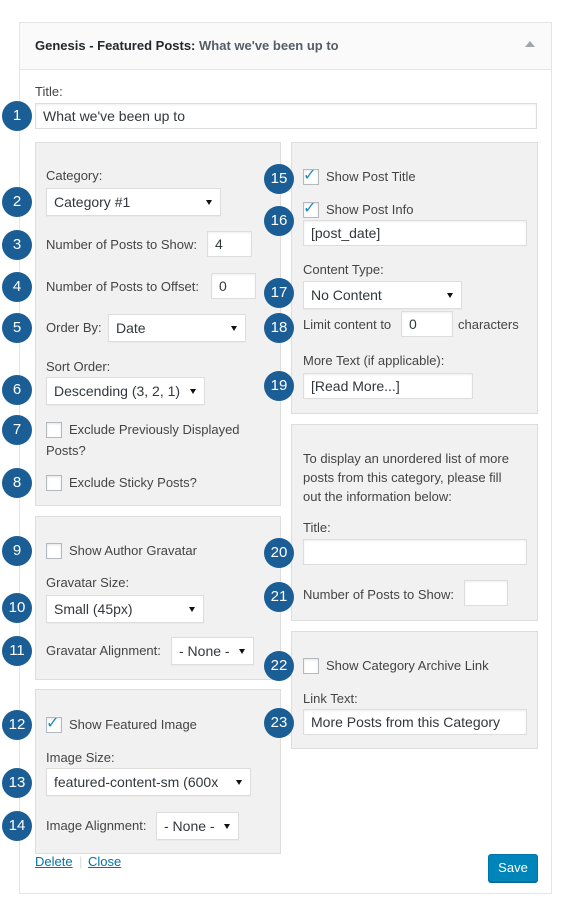 This screenshot has height=908, width=572. What do you see at coordinates (177, 328) in the screenshot?
I see `order-by-select: Date` at bounding box center [177, 328].